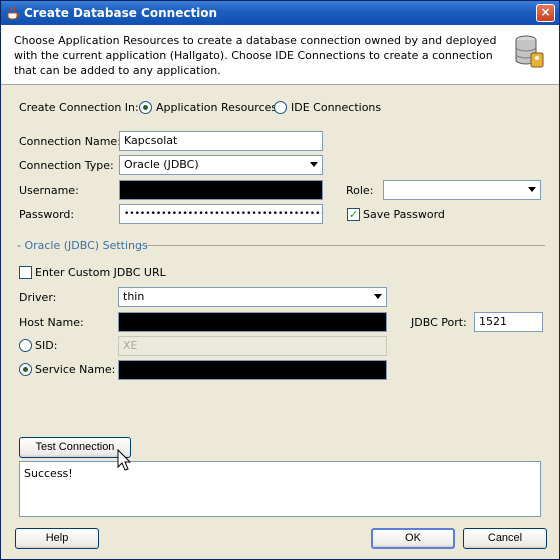  I want to click on ide-connections-label: IDE Connections, so click(336, 107).